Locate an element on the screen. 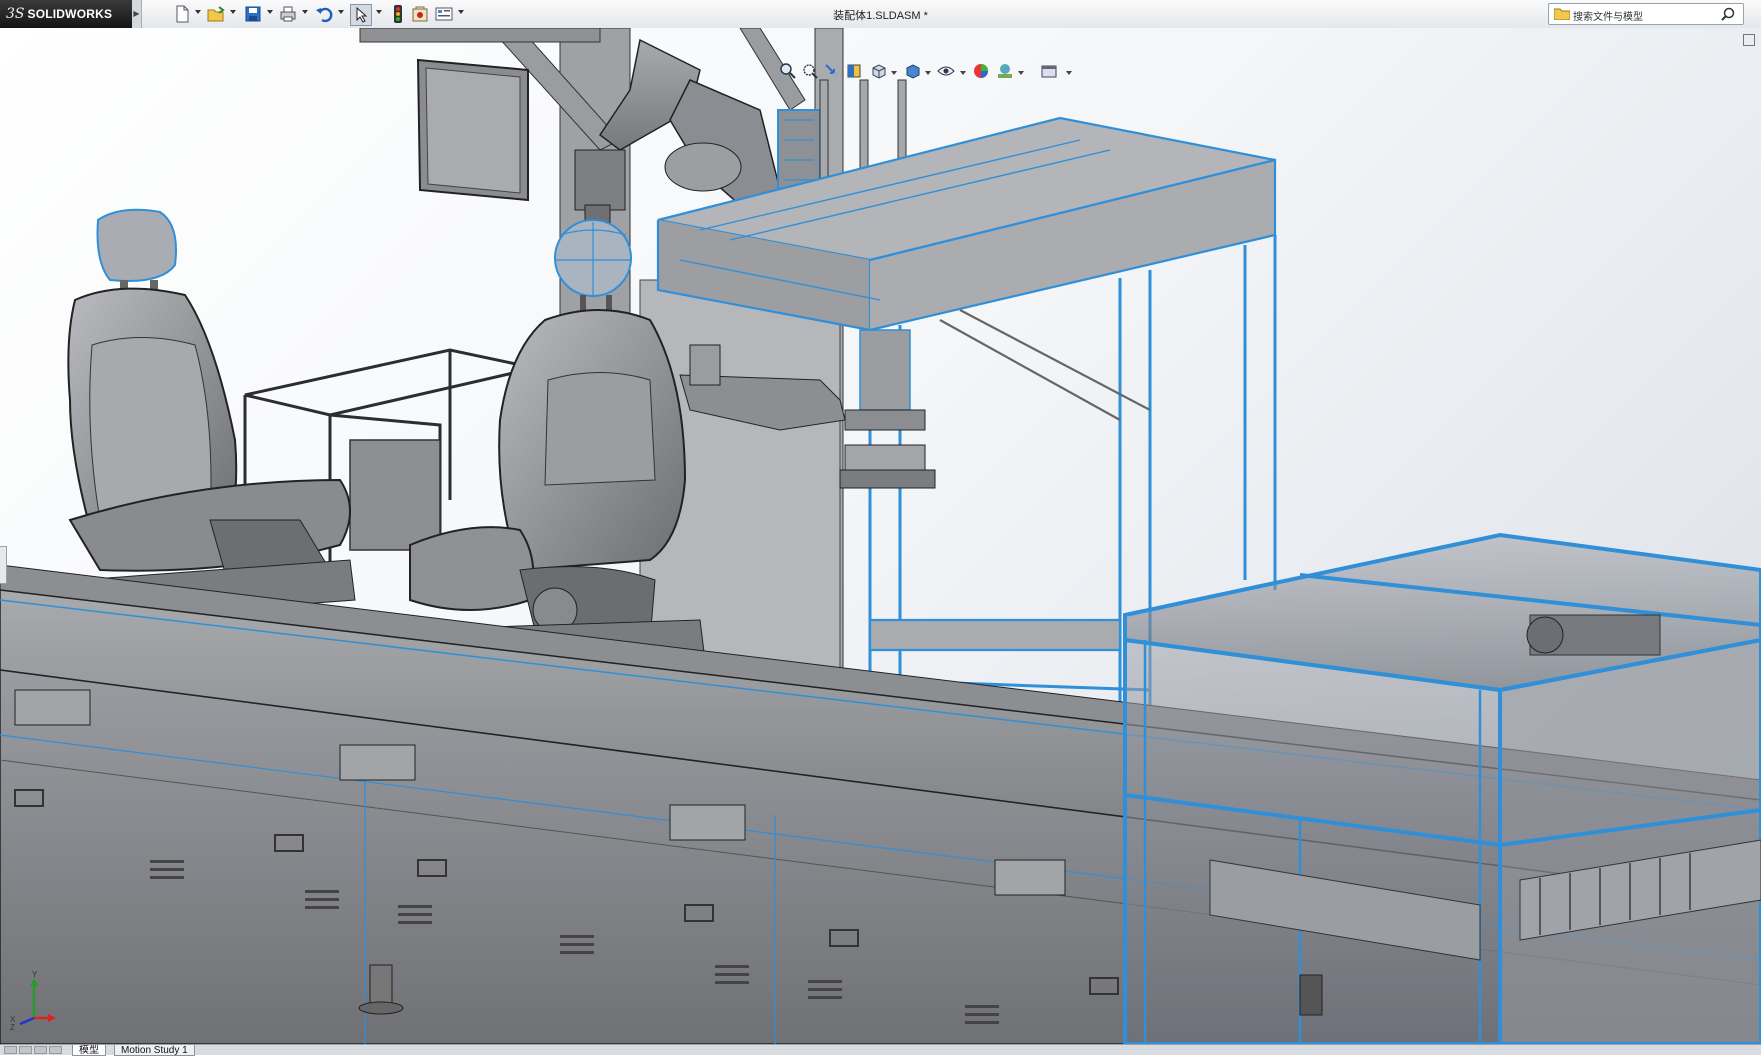  zoom-to-area-icon is located at coordinates (810, 71).